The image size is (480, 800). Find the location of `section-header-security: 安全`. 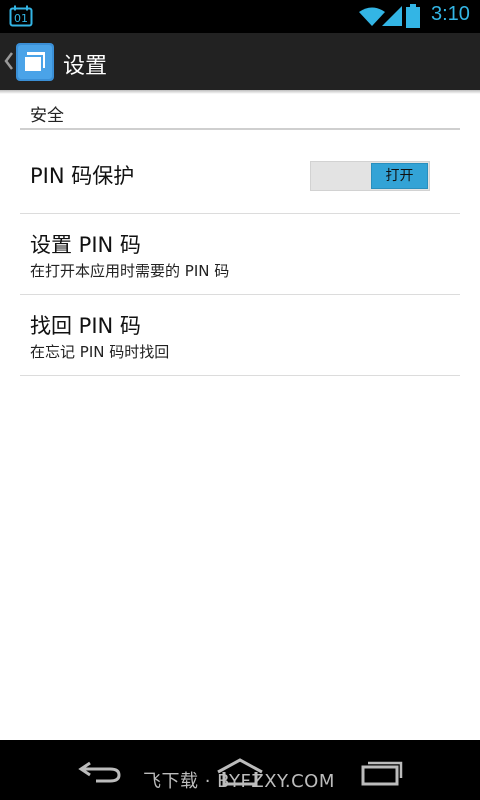

section-header-security: 安全 is located at coordinates (47, 116).